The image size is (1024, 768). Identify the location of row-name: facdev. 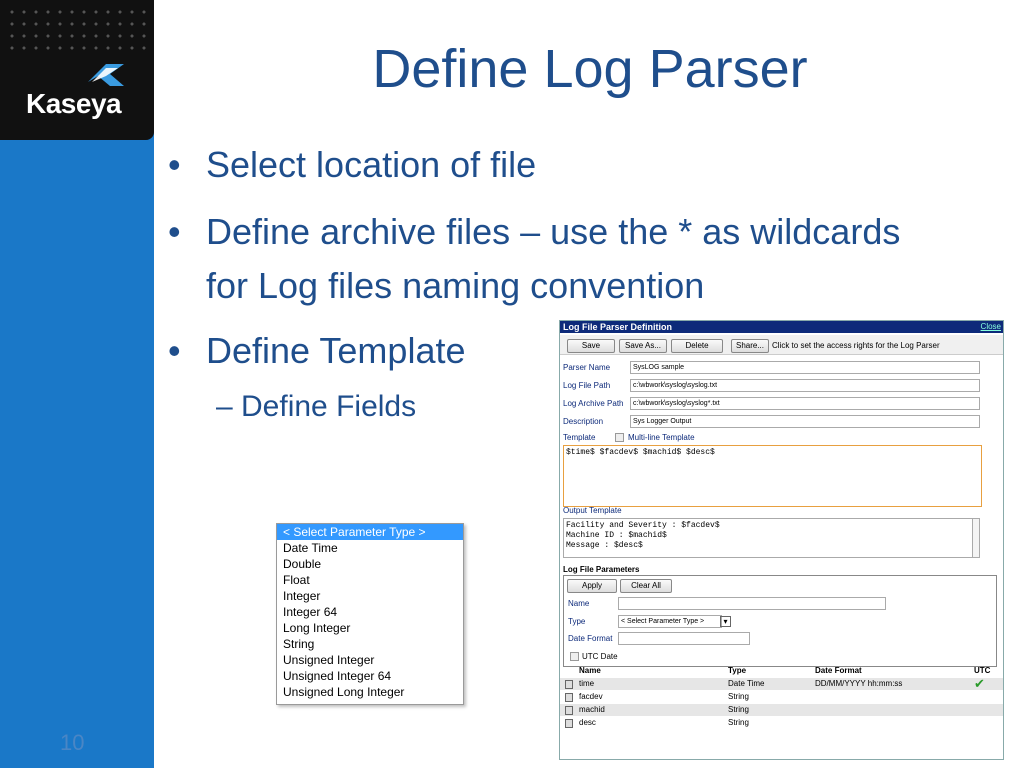
(591, 696).